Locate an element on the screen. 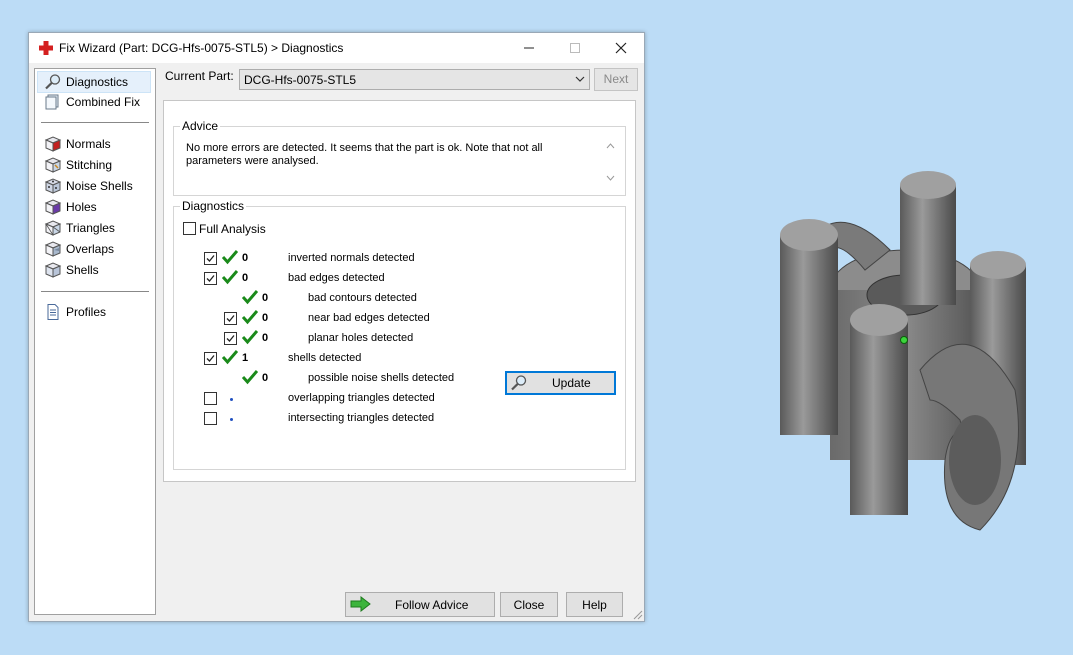  intersecting-triangles-checkbox is located at coordinates (210, 418).